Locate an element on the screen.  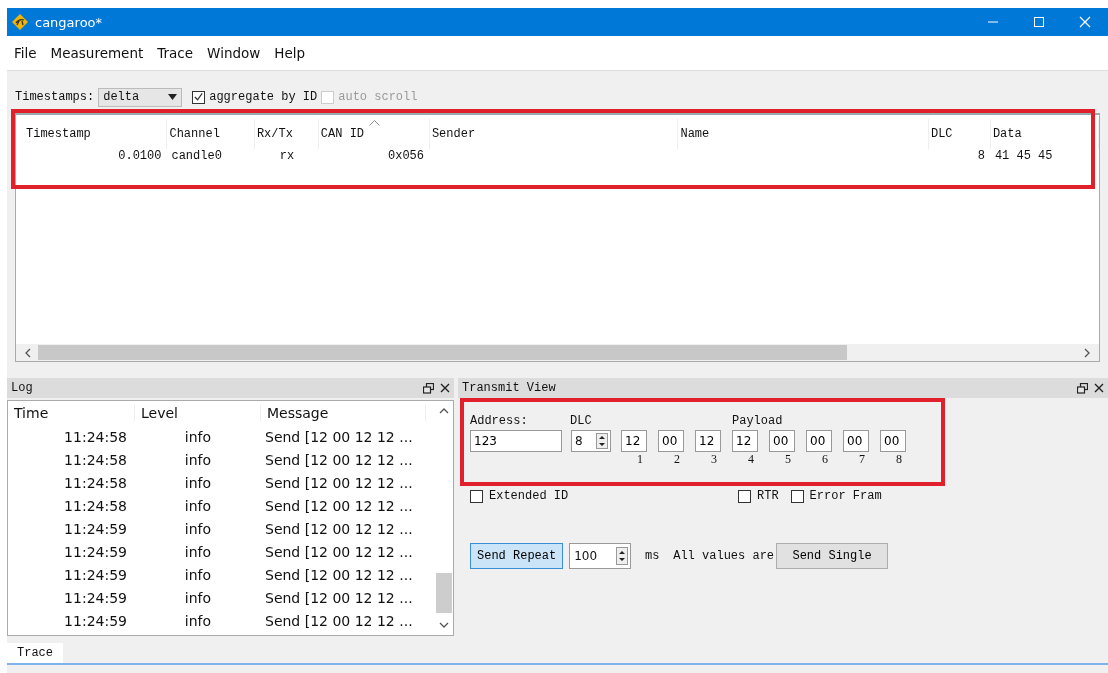
column-header: CAN ID is located at coordinates (374, 134).